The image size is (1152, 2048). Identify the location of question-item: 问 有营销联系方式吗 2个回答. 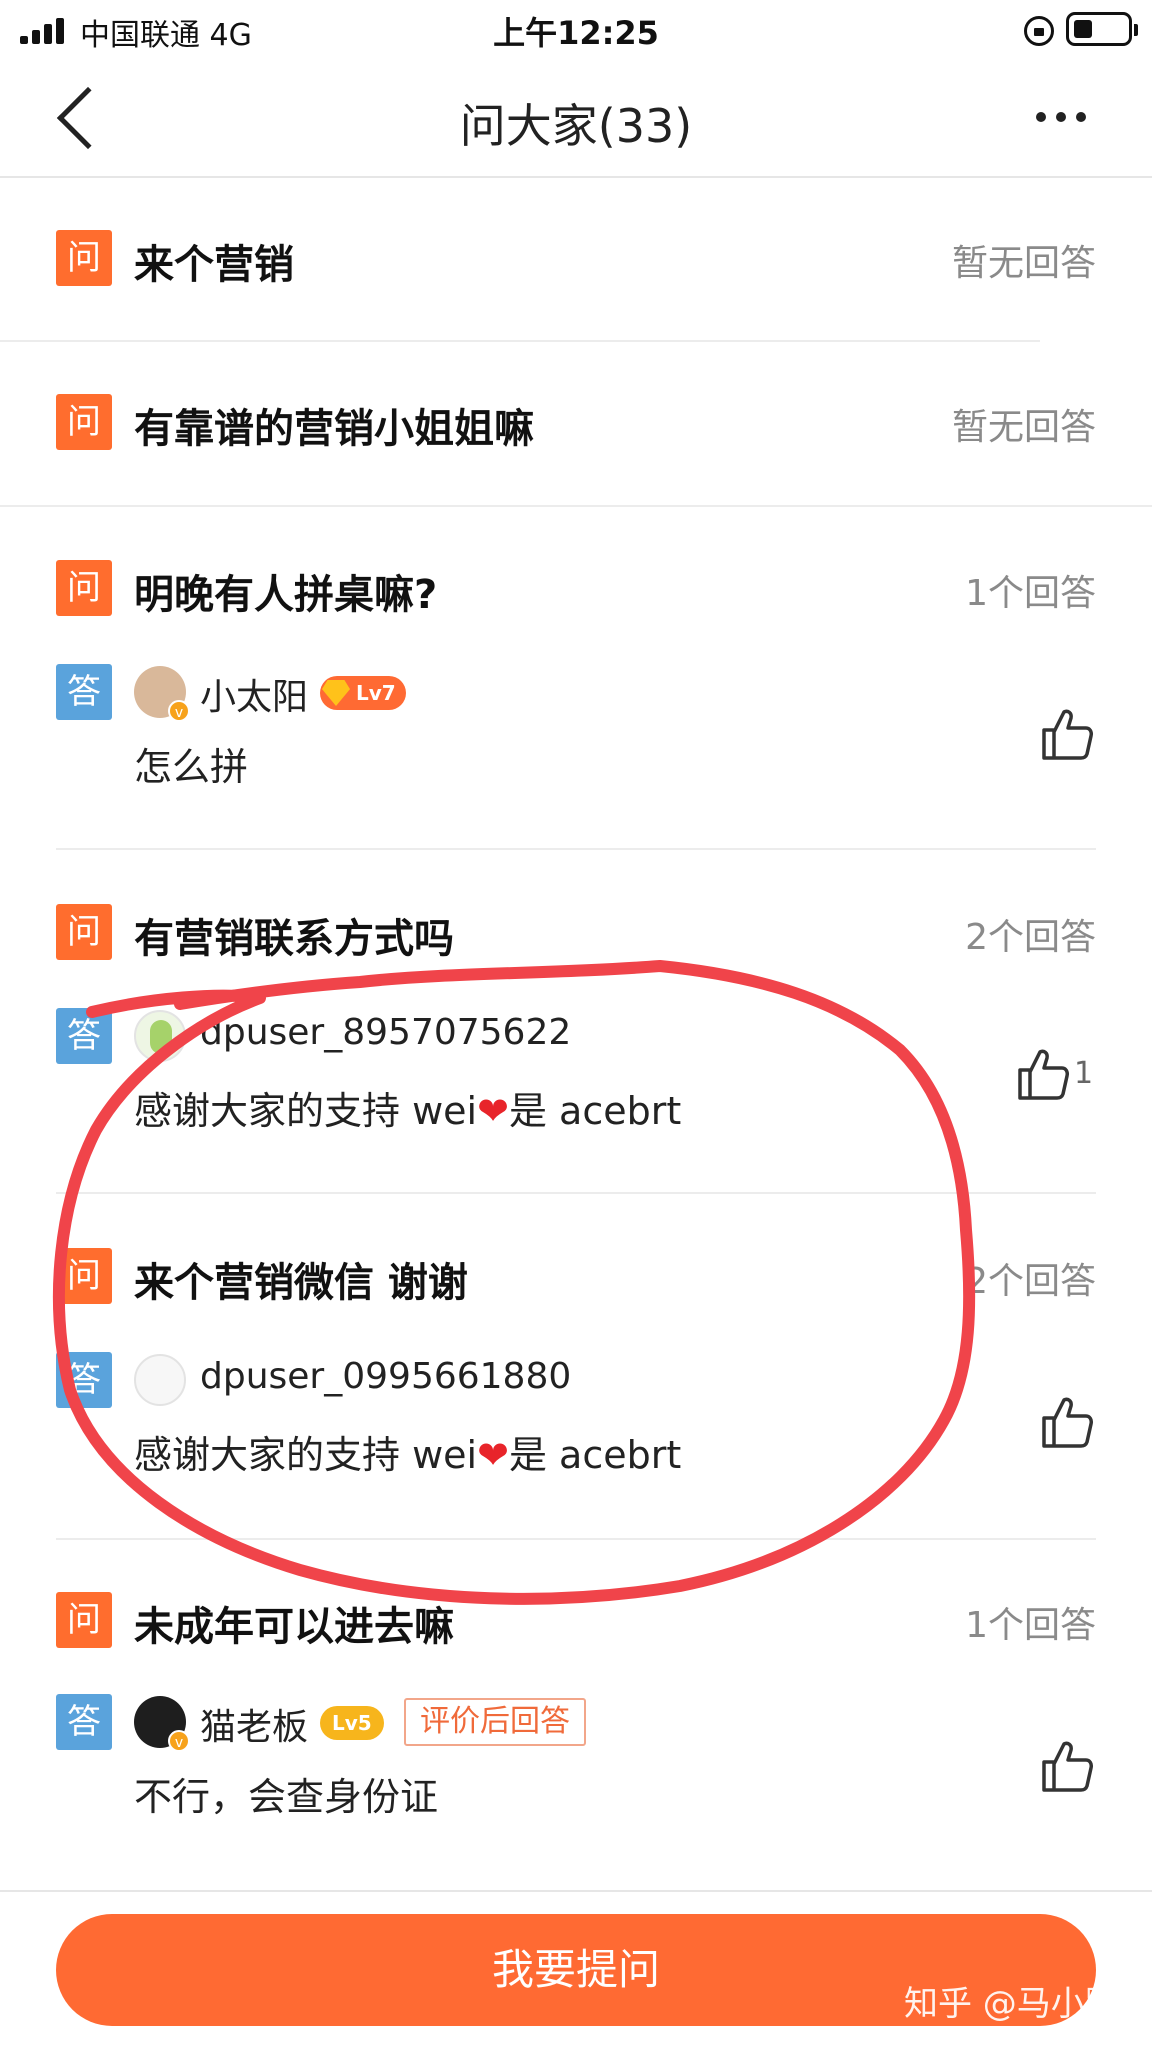
(576, 934).